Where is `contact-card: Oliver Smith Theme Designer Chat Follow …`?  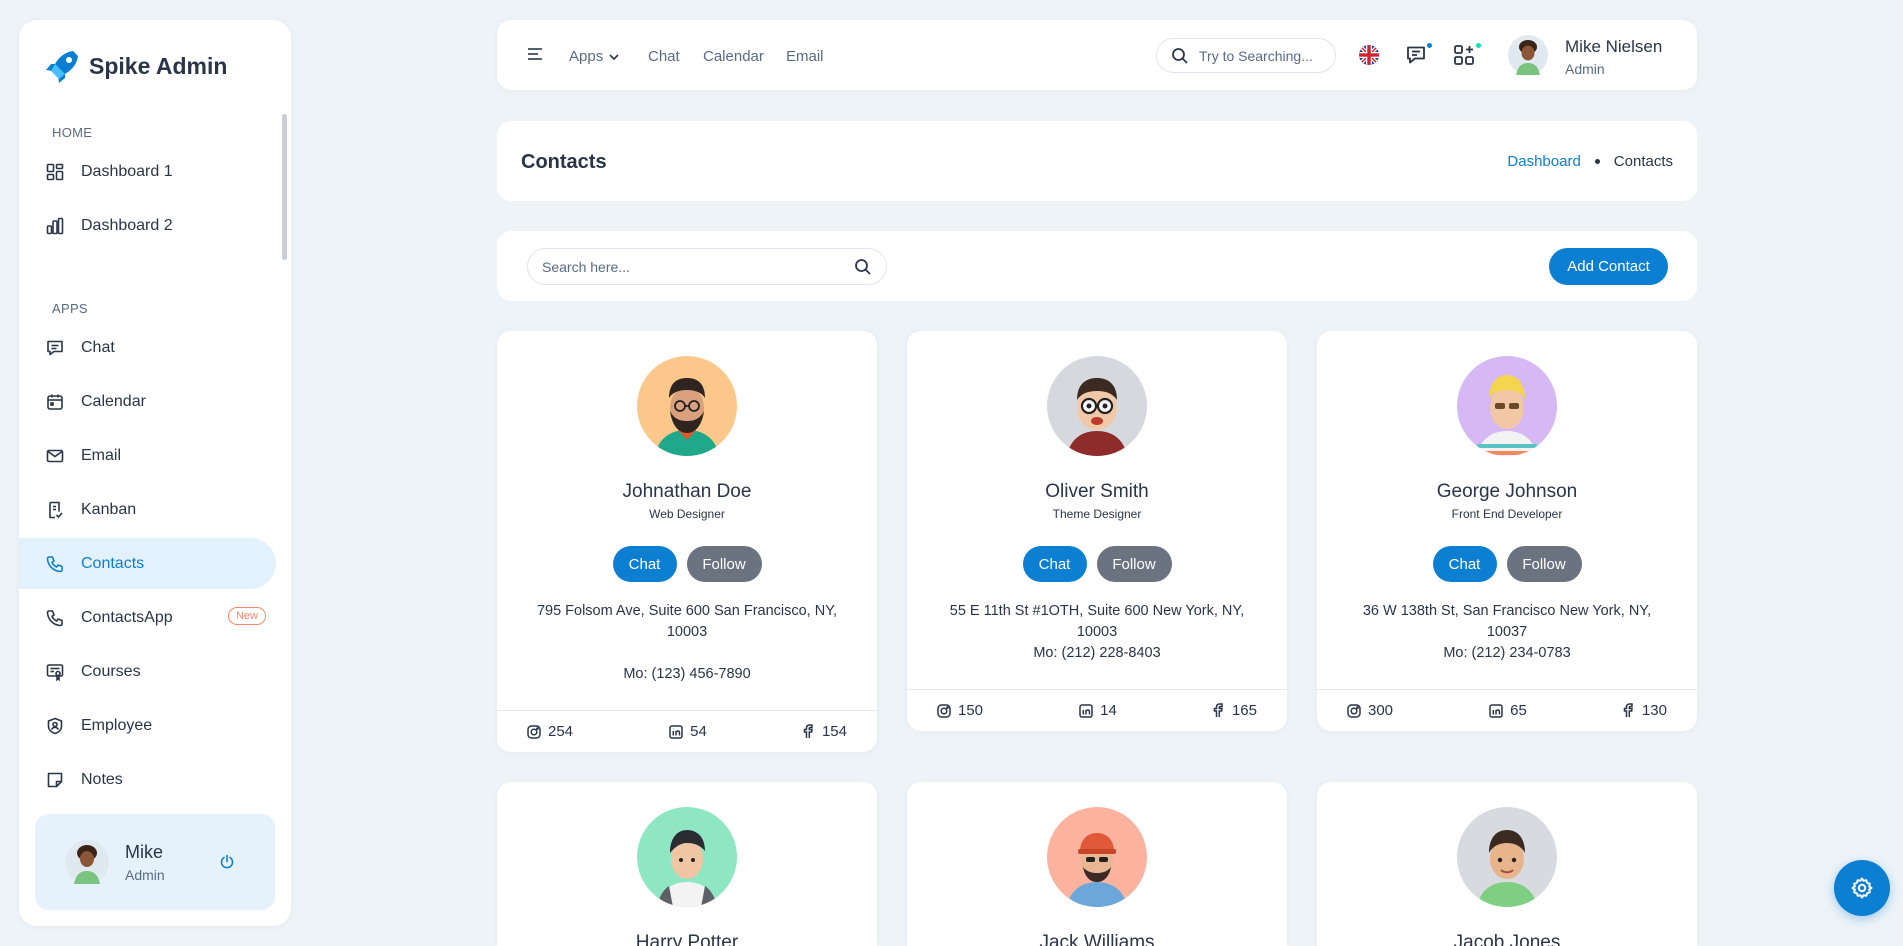
contact-card: Oliver Smith Theme Designer Chat Follow … is located at coordinates (1097, 531).